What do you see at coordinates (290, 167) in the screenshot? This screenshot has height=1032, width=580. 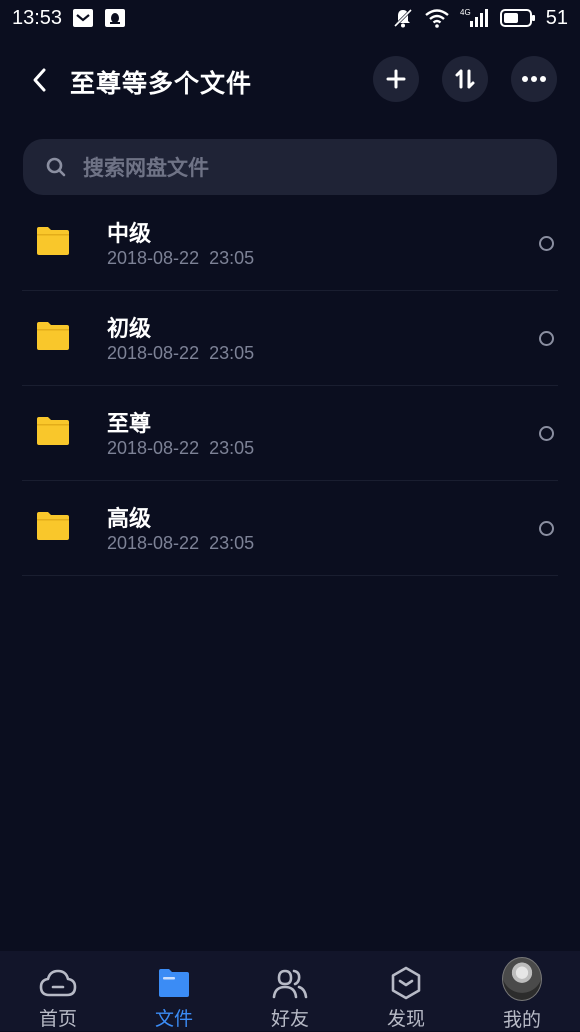 I see `search-input: 搜索网盘文件` at bounding box center [290, 167].